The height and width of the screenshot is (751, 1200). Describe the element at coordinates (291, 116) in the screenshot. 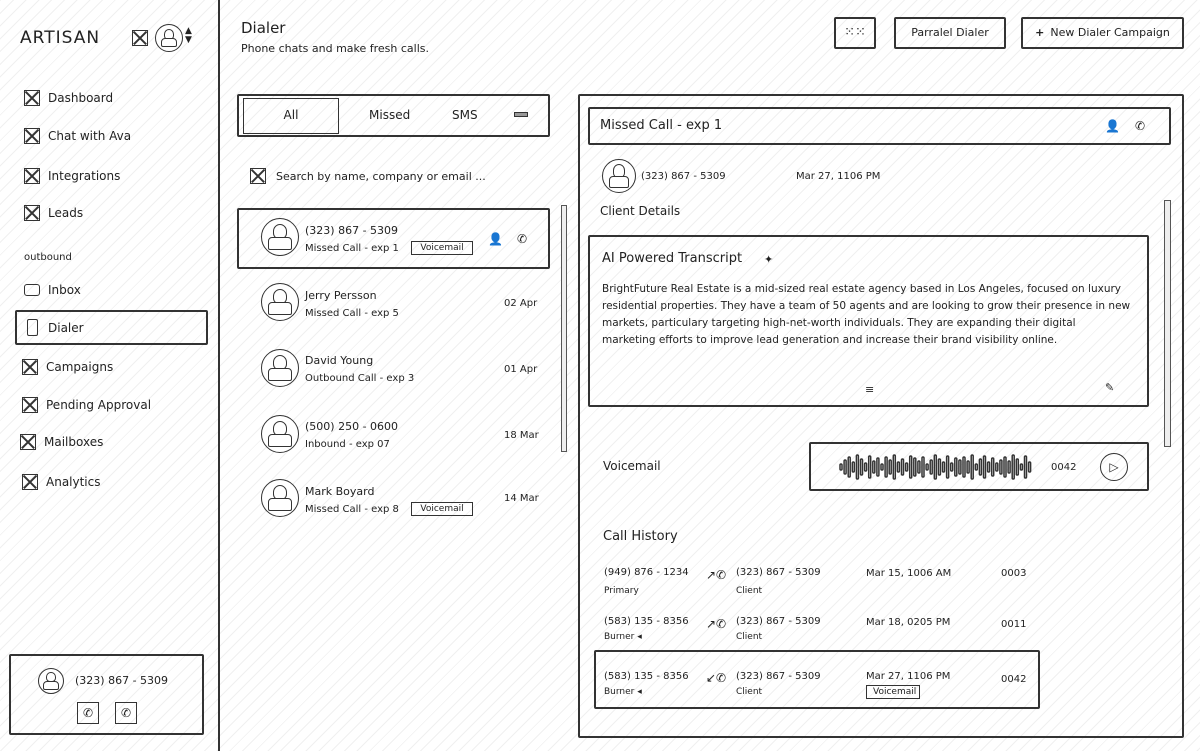

I see `tab-all: All` at that location.